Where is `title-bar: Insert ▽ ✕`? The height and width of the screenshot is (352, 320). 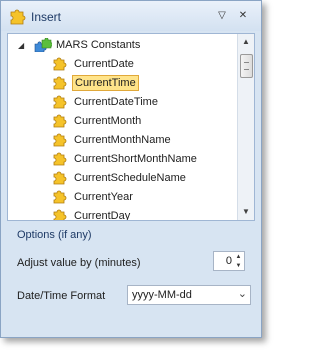
title-bar: Insert ▽ ✕ is located at coordinates (131, 16).